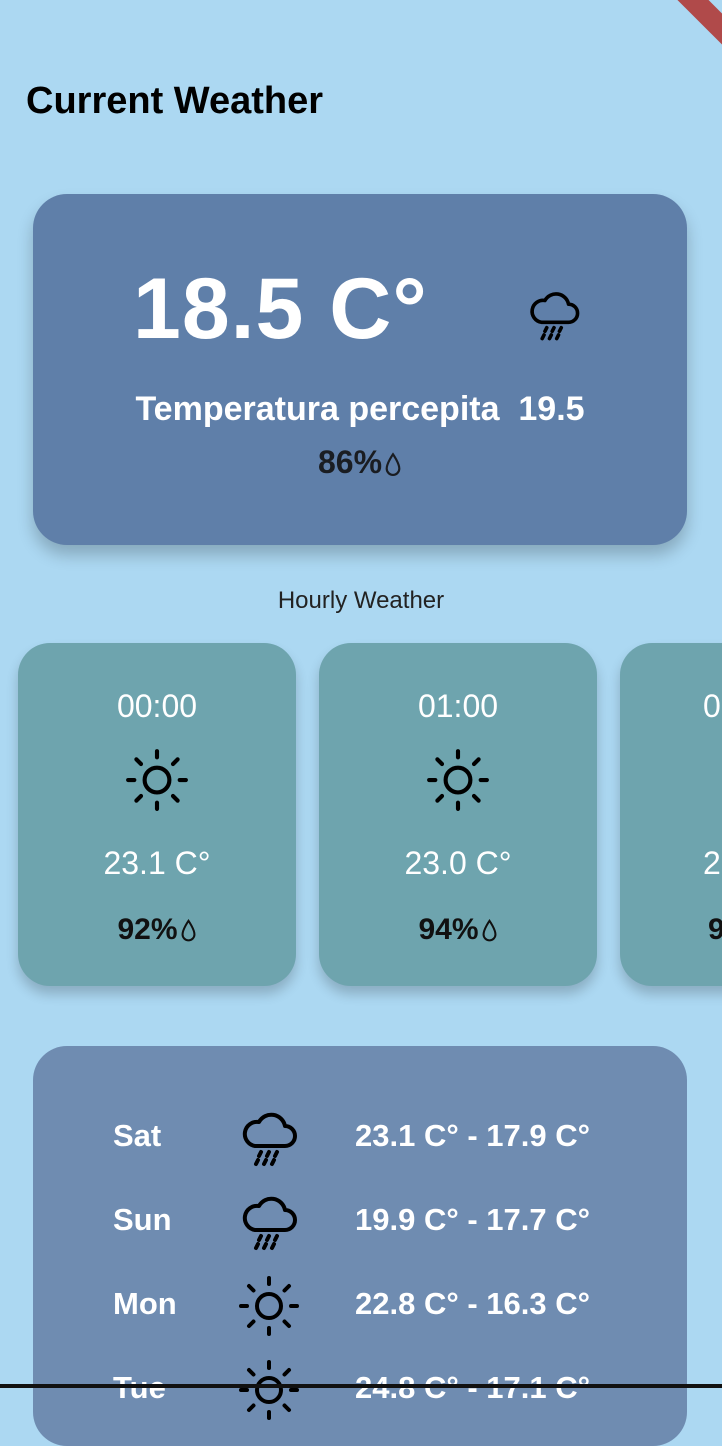 The height and width of the screenshot is (1446, 722). What do you see at coordinates (671, 814) in the screenshot?
I see `hour-card: 0 2 9` at bounding box center [671, 814].